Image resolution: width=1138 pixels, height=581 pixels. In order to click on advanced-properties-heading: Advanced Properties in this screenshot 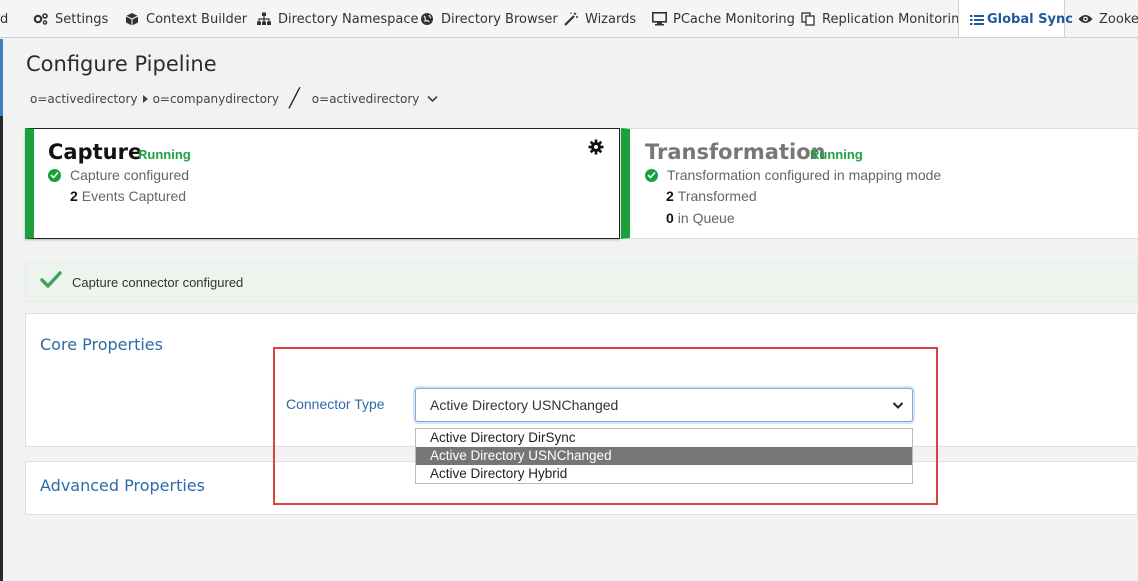, I will do `click(122, 485)`.